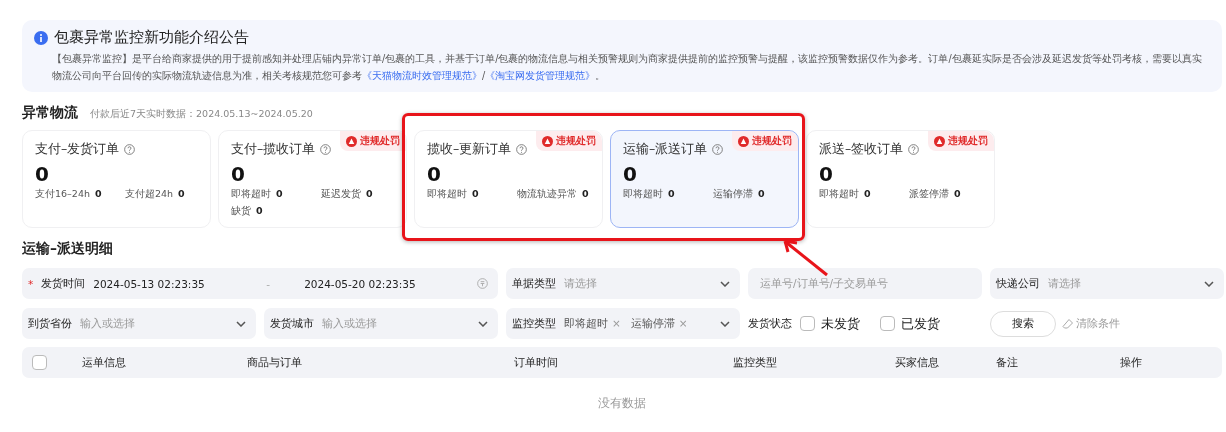 The image size is (1226, 432). Describe the element at coordinates (1007, 362) in the screenshot. I see `column-header: 备注` at that location.